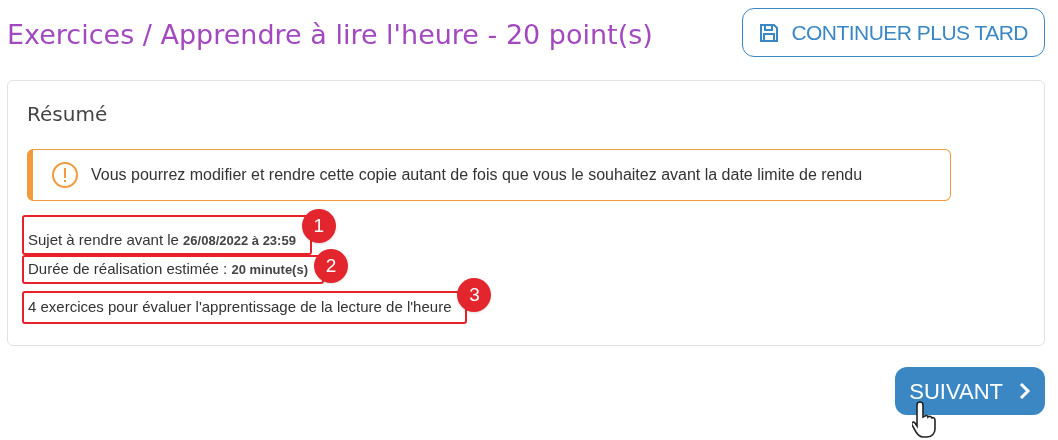 This screenshot has width=1058, height=440. I want to click on continue-later-button: CONTINUER PLUS TARD, so click(893, 32).